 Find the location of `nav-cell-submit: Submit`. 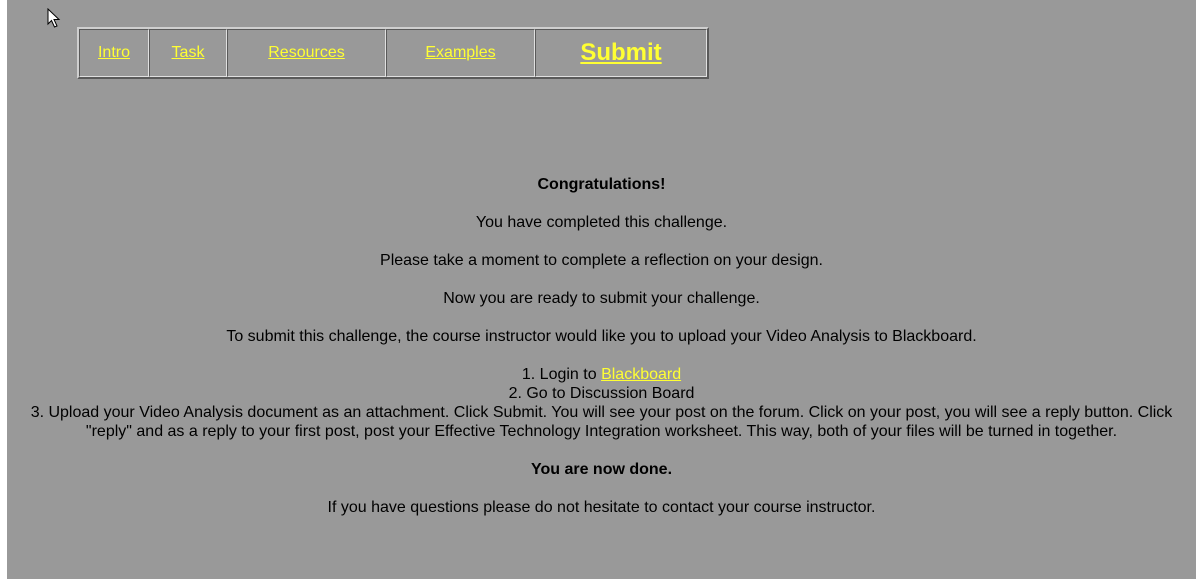

nav-cell-submit: Submit is located at coordinates (621, 53).